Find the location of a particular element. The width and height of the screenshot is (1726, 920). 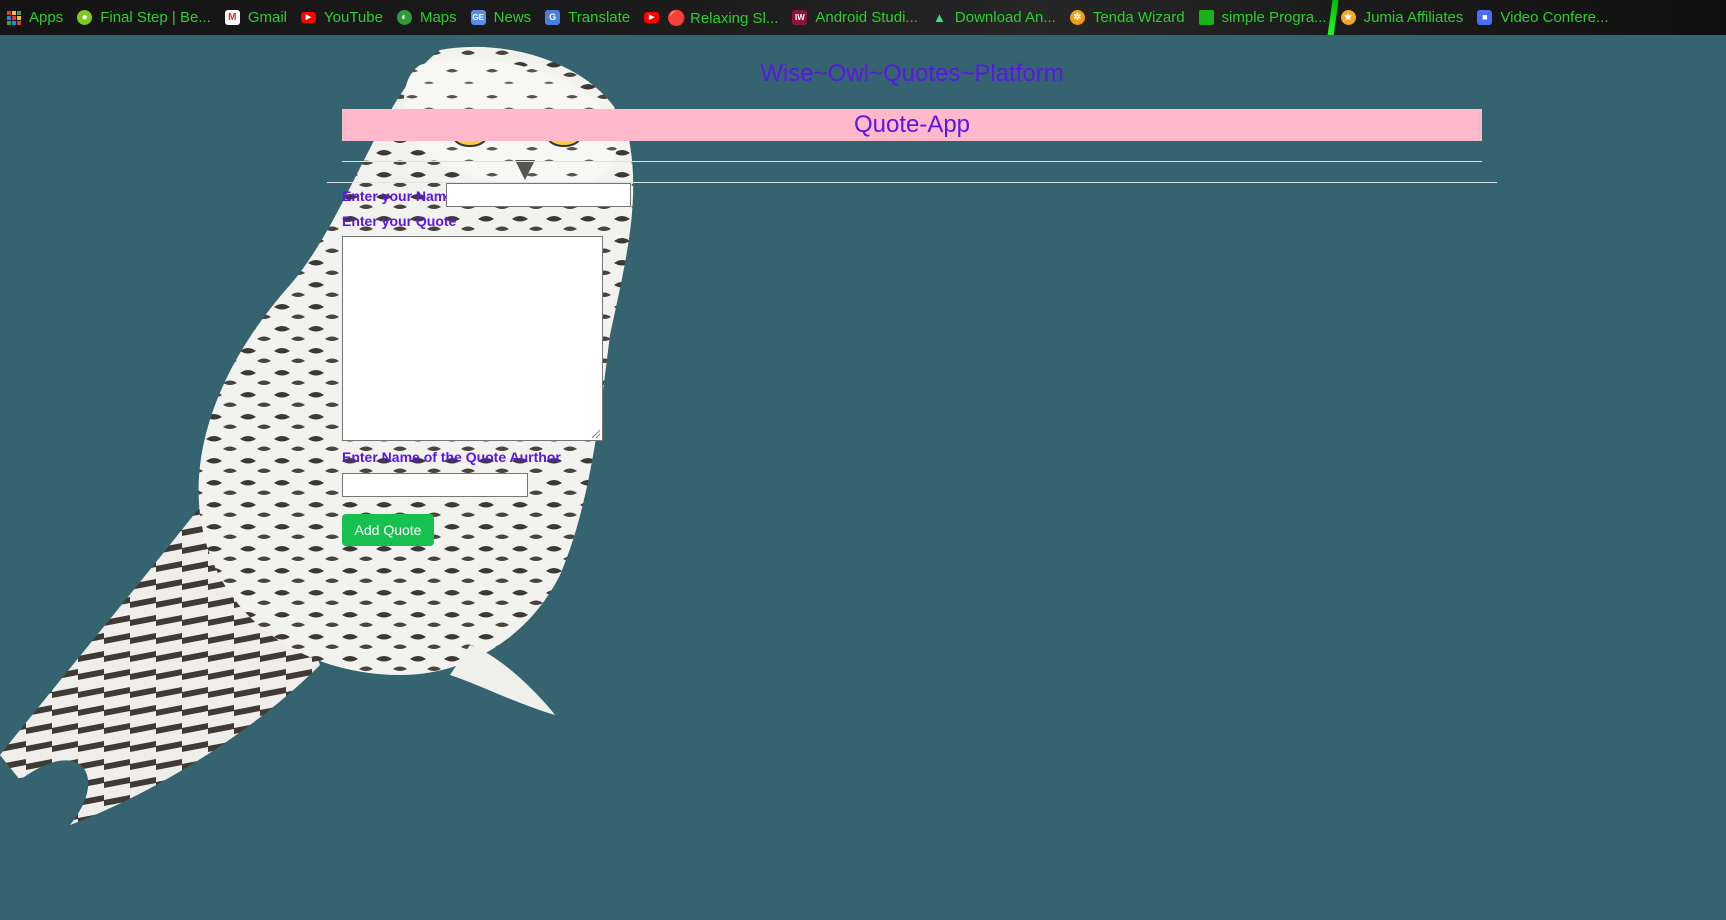

add-quote-button: Add Quote is located at coordinates (388, 530).